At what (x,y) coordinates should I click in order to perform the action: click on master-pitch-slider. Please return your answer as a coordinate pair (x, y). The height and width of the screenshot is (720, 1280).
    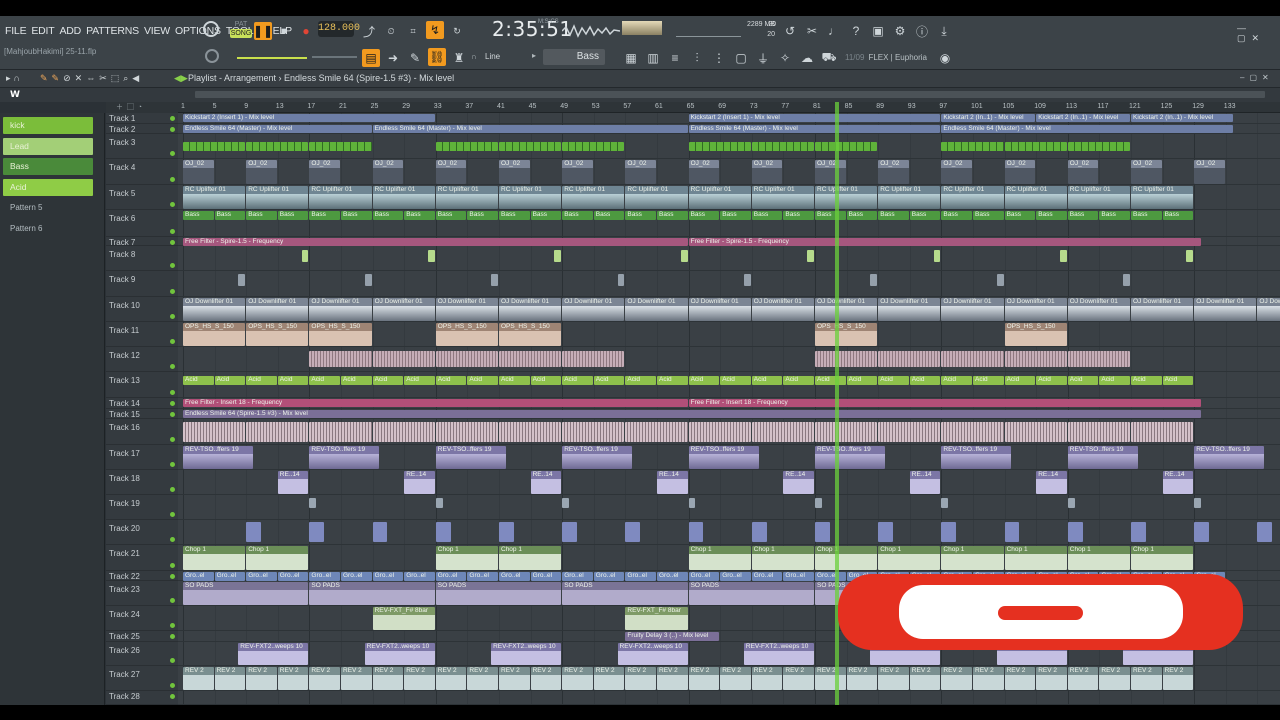
    Looking at the image, I should click on (272, 58).